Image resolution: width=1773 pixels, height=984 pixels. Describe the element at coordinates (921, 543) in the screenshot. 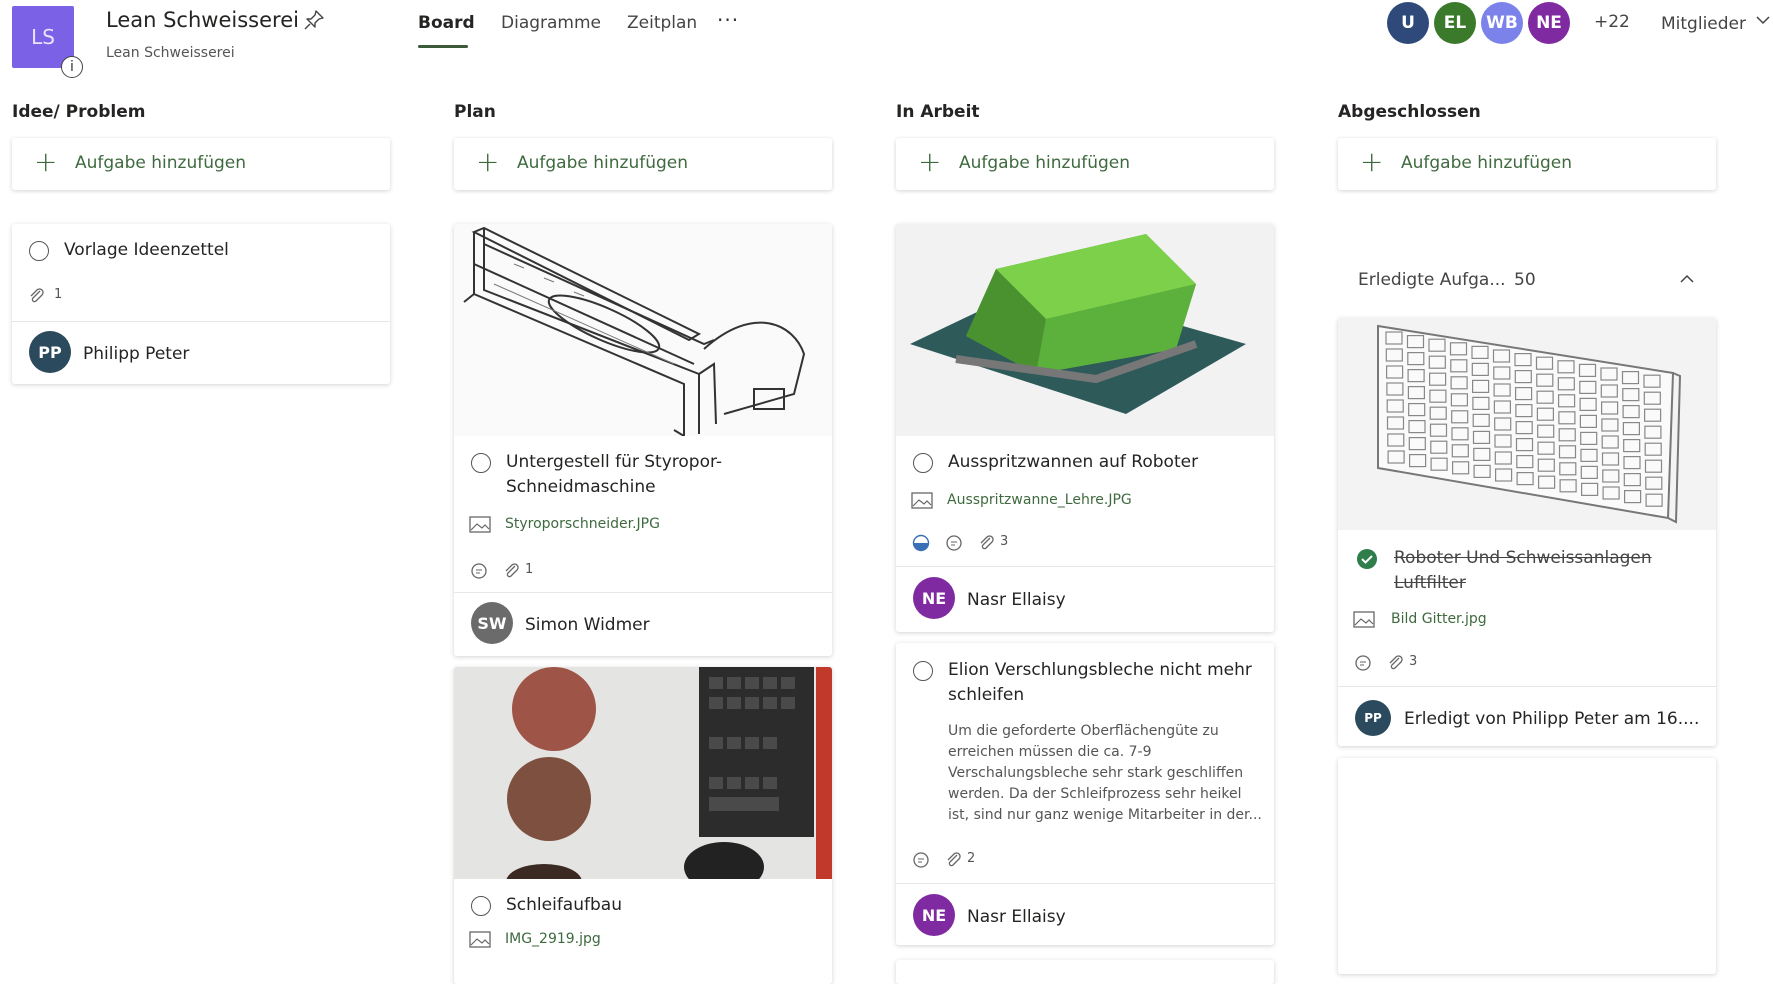

I see `progress-half-icon` at that location.